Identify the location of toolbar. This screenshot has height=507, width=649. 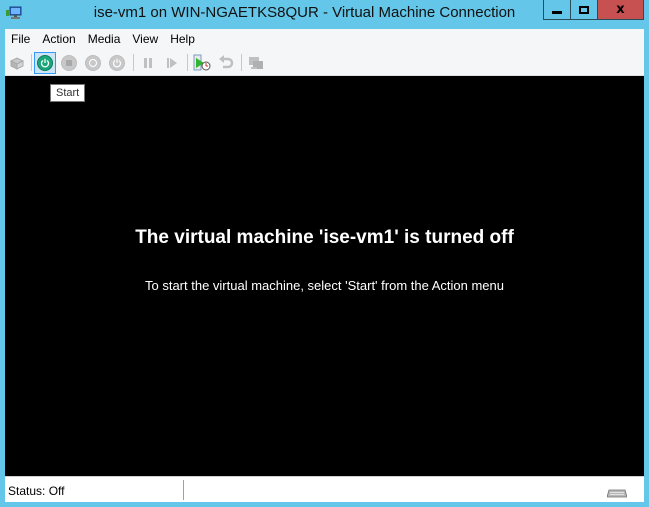
(324, 62).